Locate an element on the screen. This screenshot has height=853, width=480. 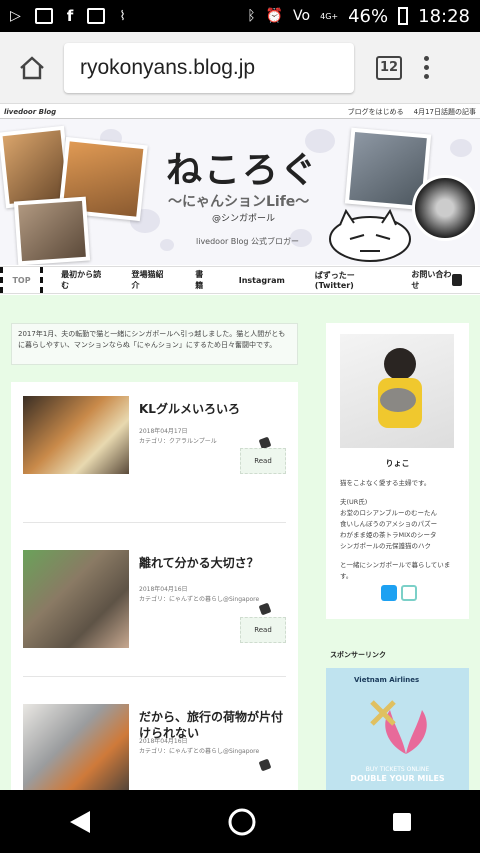
volte-icon: Vo is located at coordinates (302, 16).